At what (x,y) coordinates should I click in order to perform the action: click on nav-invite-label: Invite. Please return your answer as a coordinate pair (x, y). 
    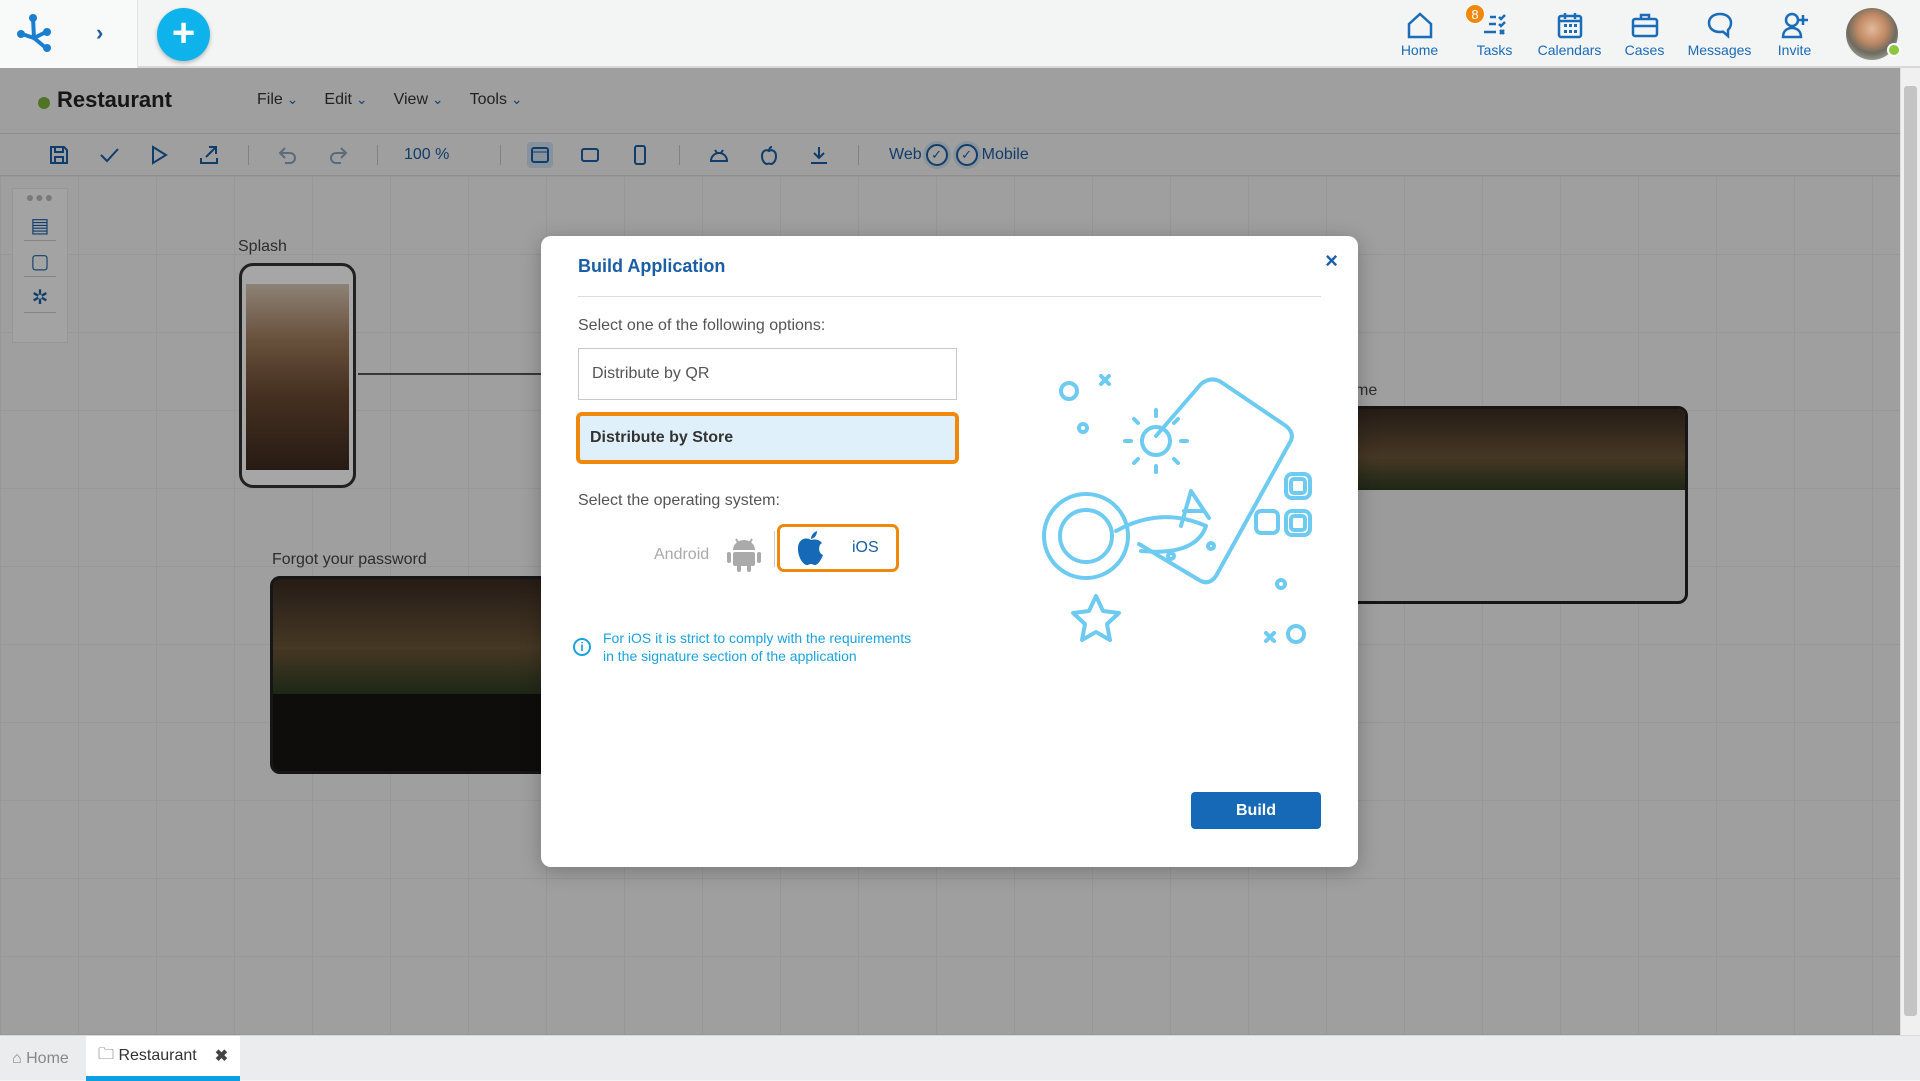
    Looking at the image, I should click on (1794, 50).